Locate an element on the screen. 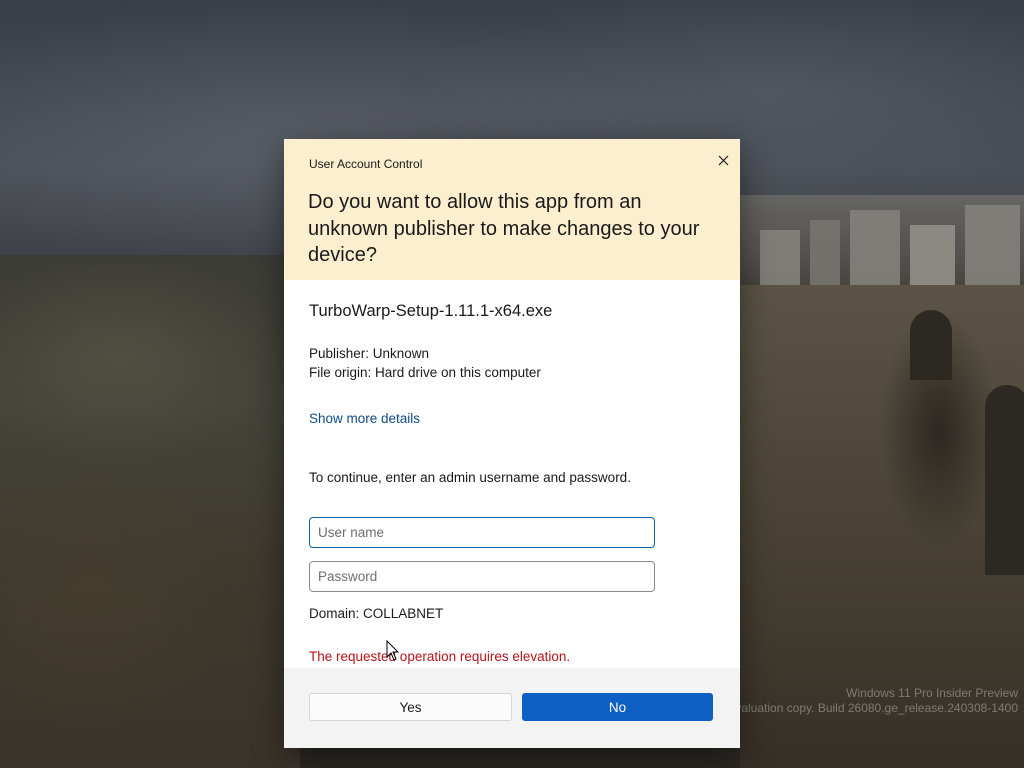 This screenshot has width=1024, height=768. file-origin-label: File origin: Hard drive on this computer is located at coordinates (425, 372).